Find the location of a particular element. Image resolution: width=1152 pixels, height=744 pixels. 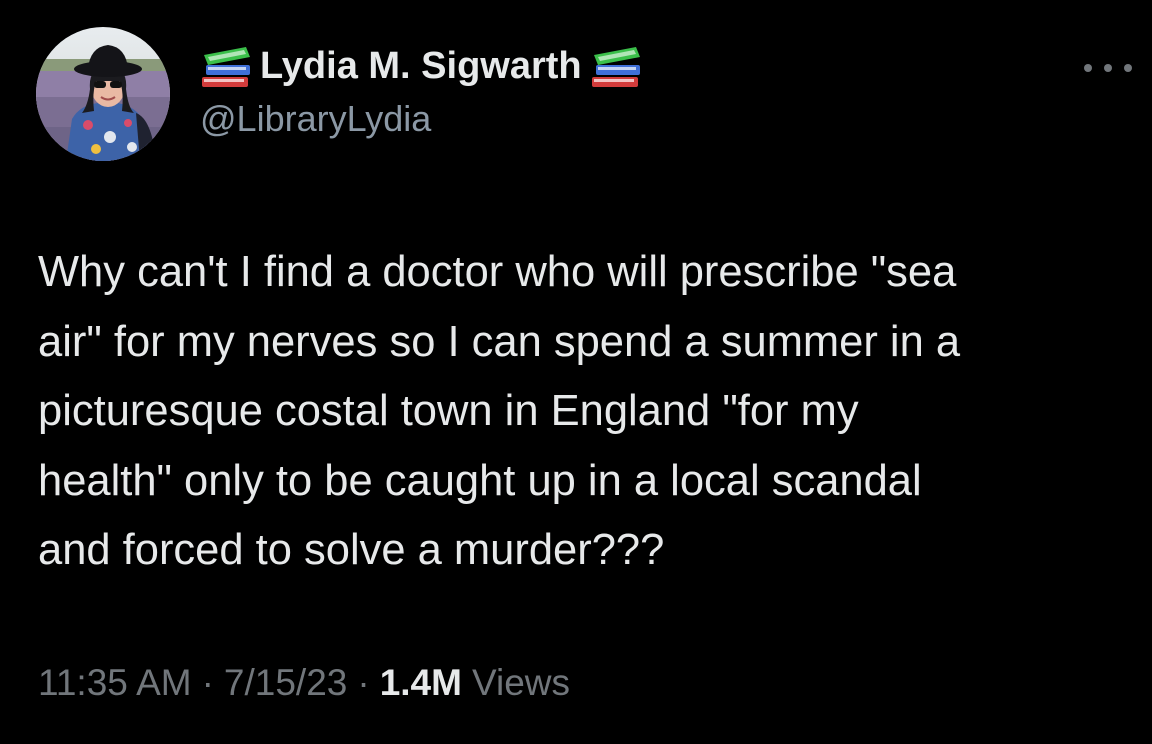

tweet-date: 7/15/23 is located at coordinates (285, 683).